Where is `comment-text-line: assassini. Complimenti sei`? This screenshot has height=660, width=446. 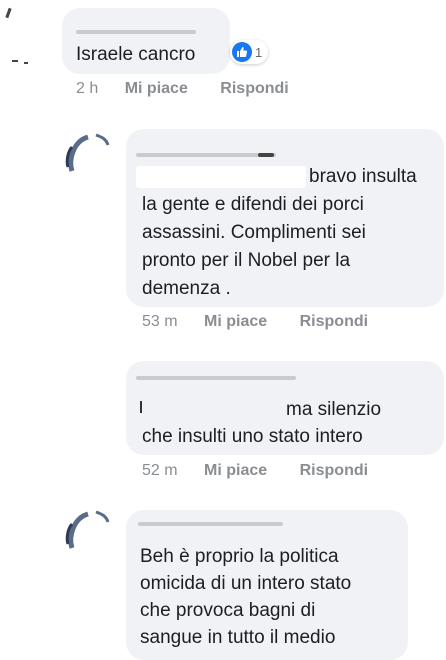 comment-text-line: assassini. Complimenti sei is located at coordinates (254, 232).